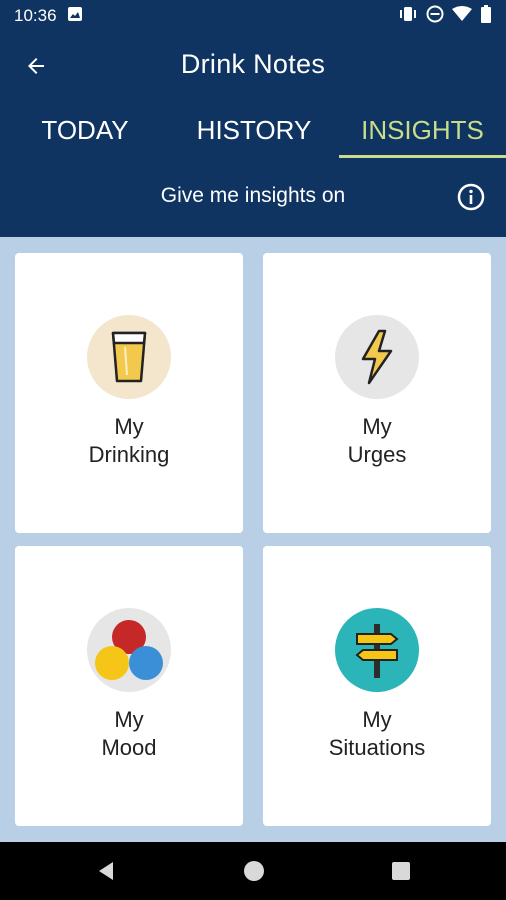 The image size is (506, 900). What do you see at coordinates (486, 16) in the screenshot?
I see `battery-icon` at bounding box center [486, 16].